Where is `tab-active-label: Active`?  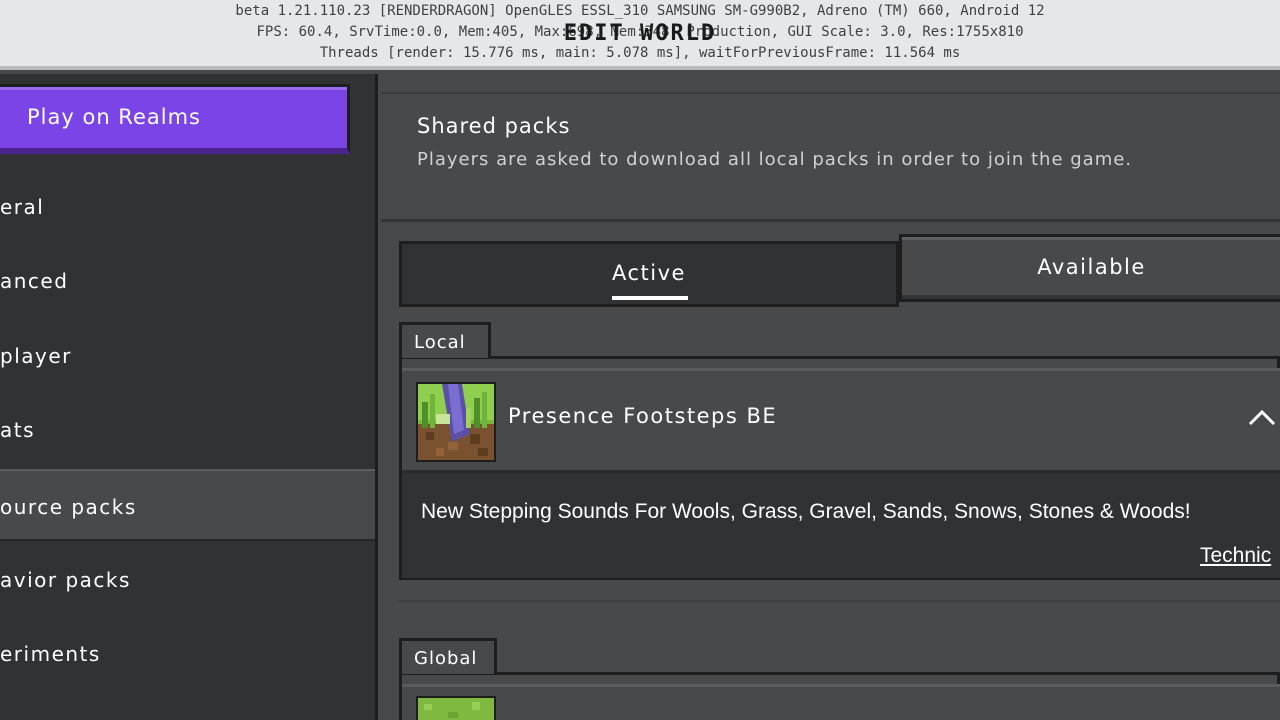
tab-active-label: Active is located at coordinates (649, 273).